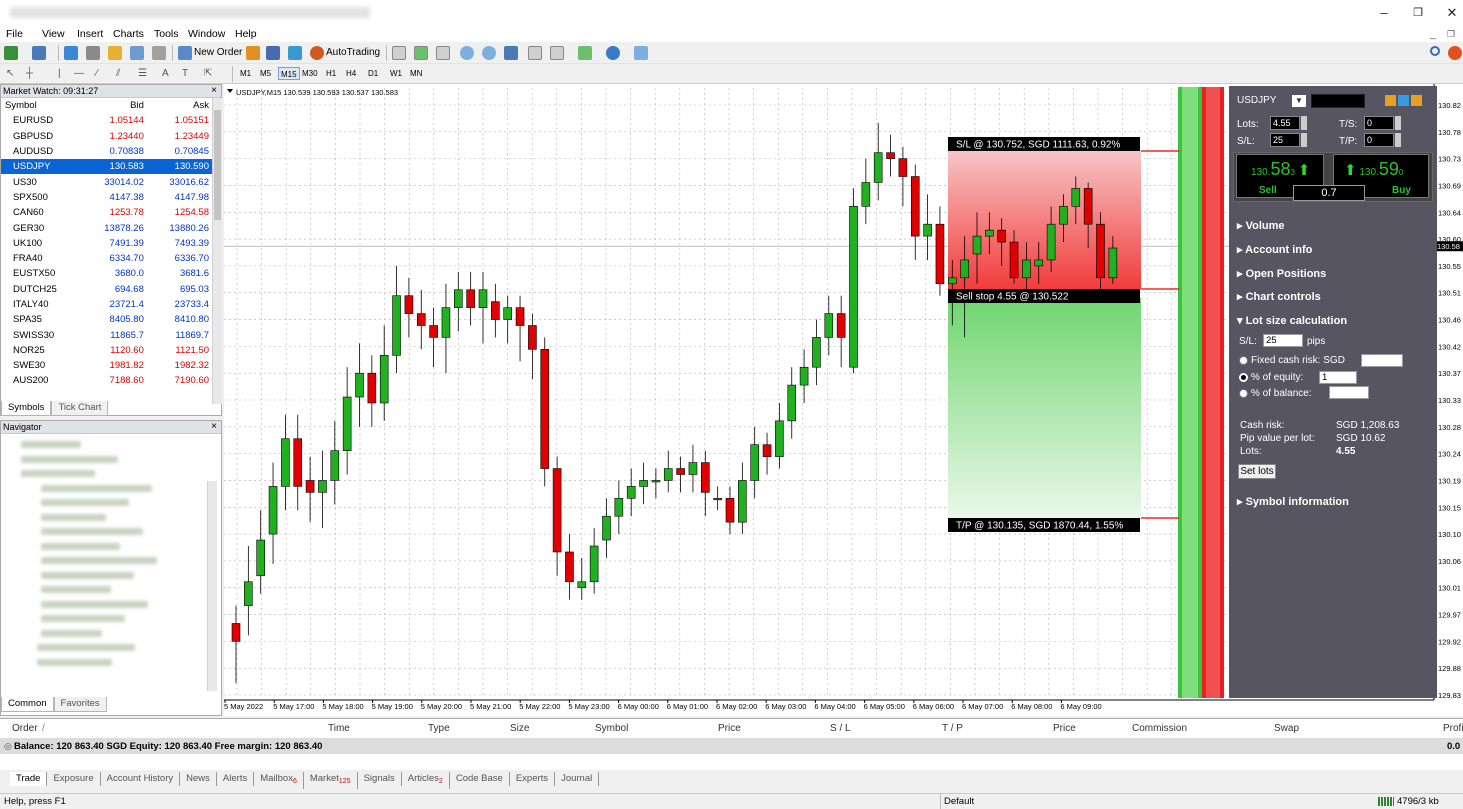  I want to click on column-commission: Commission, so click(1159, 728).